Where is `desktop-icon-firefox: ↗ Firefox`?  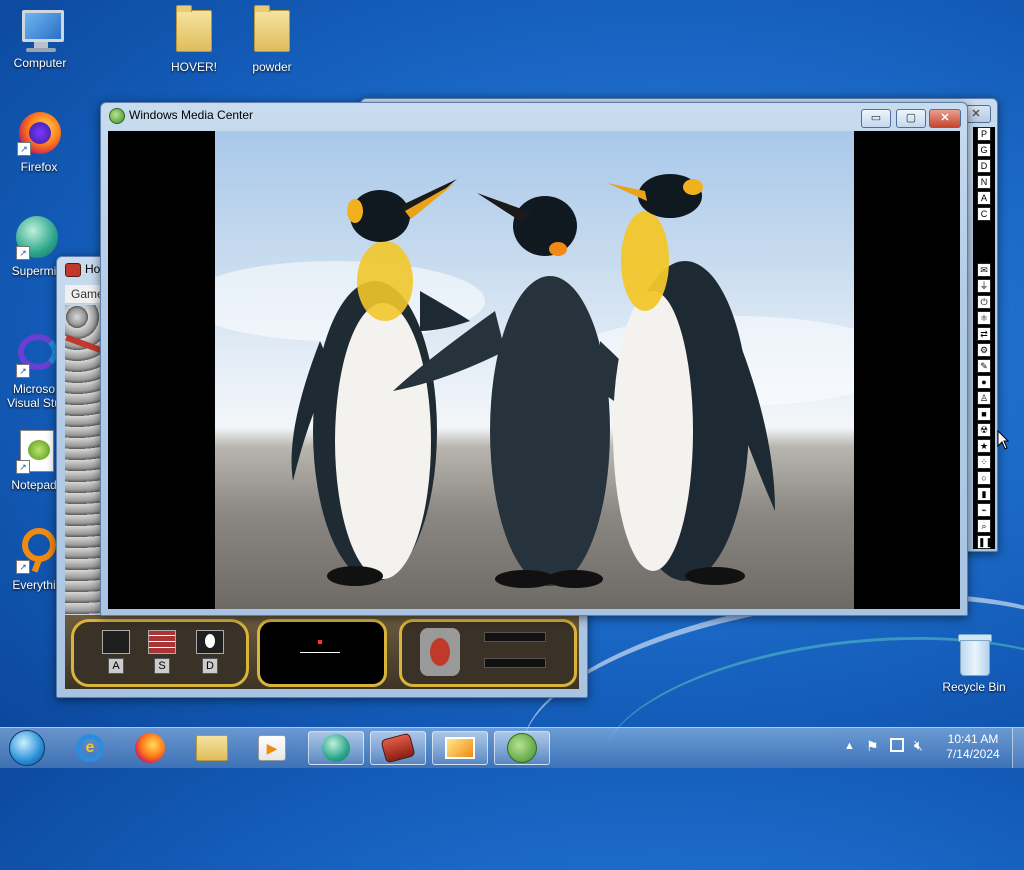
desktop-icon-firefox: ↗ Firefox is located at coordinates (39, 142).